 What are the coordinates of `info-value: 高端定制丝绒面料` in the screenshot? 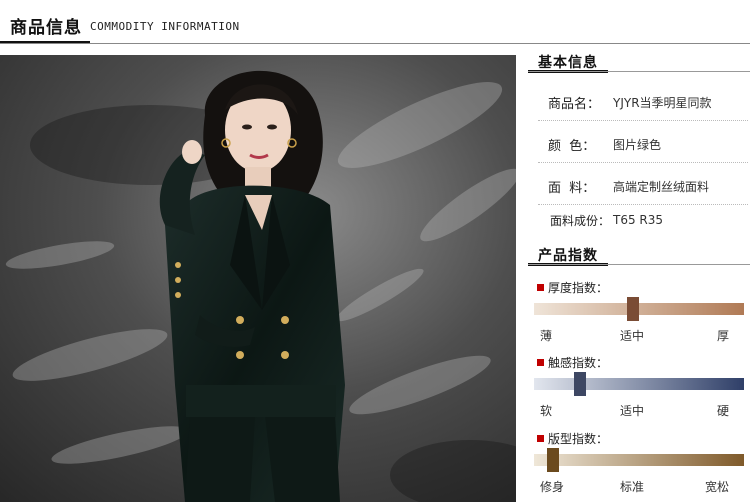 It's located at (661, 187).